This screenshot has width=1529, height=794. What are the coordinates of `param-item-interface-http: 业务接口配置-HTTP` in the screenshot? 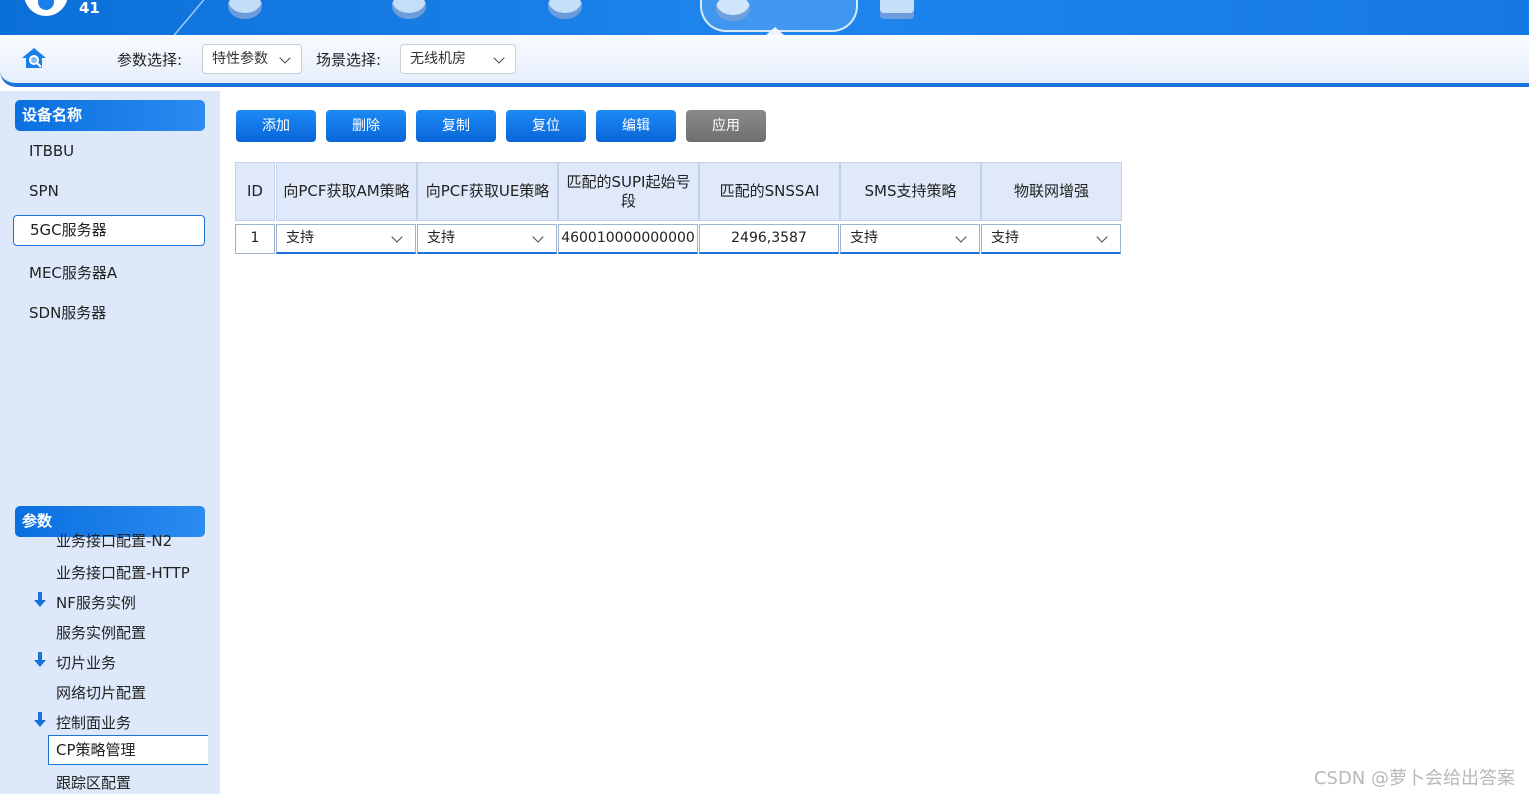 It's located at (123, 572).